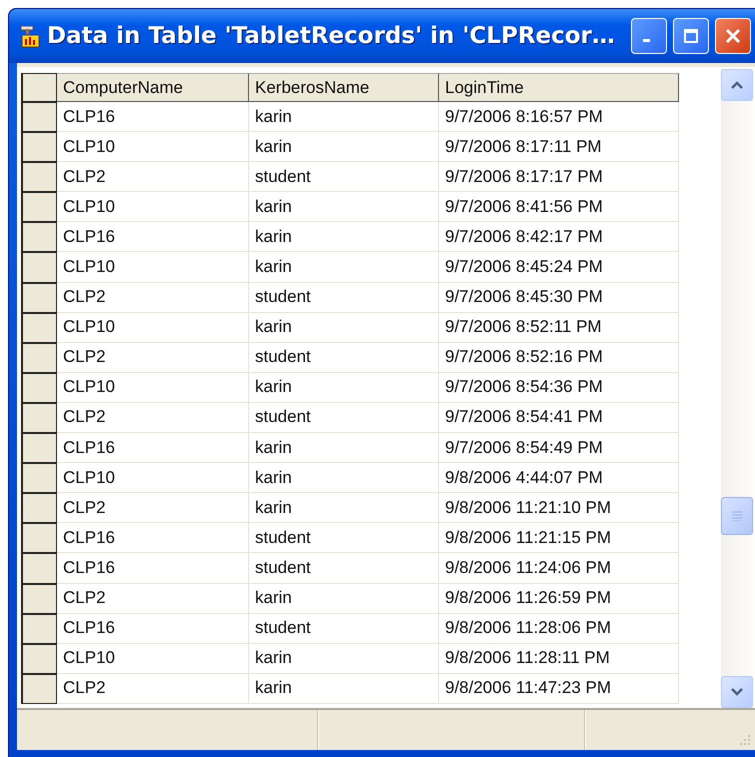  What do you see at coordinates (646, 40) in the screenshot?
I see `minimize-icon` at bounding box center [646, 40].